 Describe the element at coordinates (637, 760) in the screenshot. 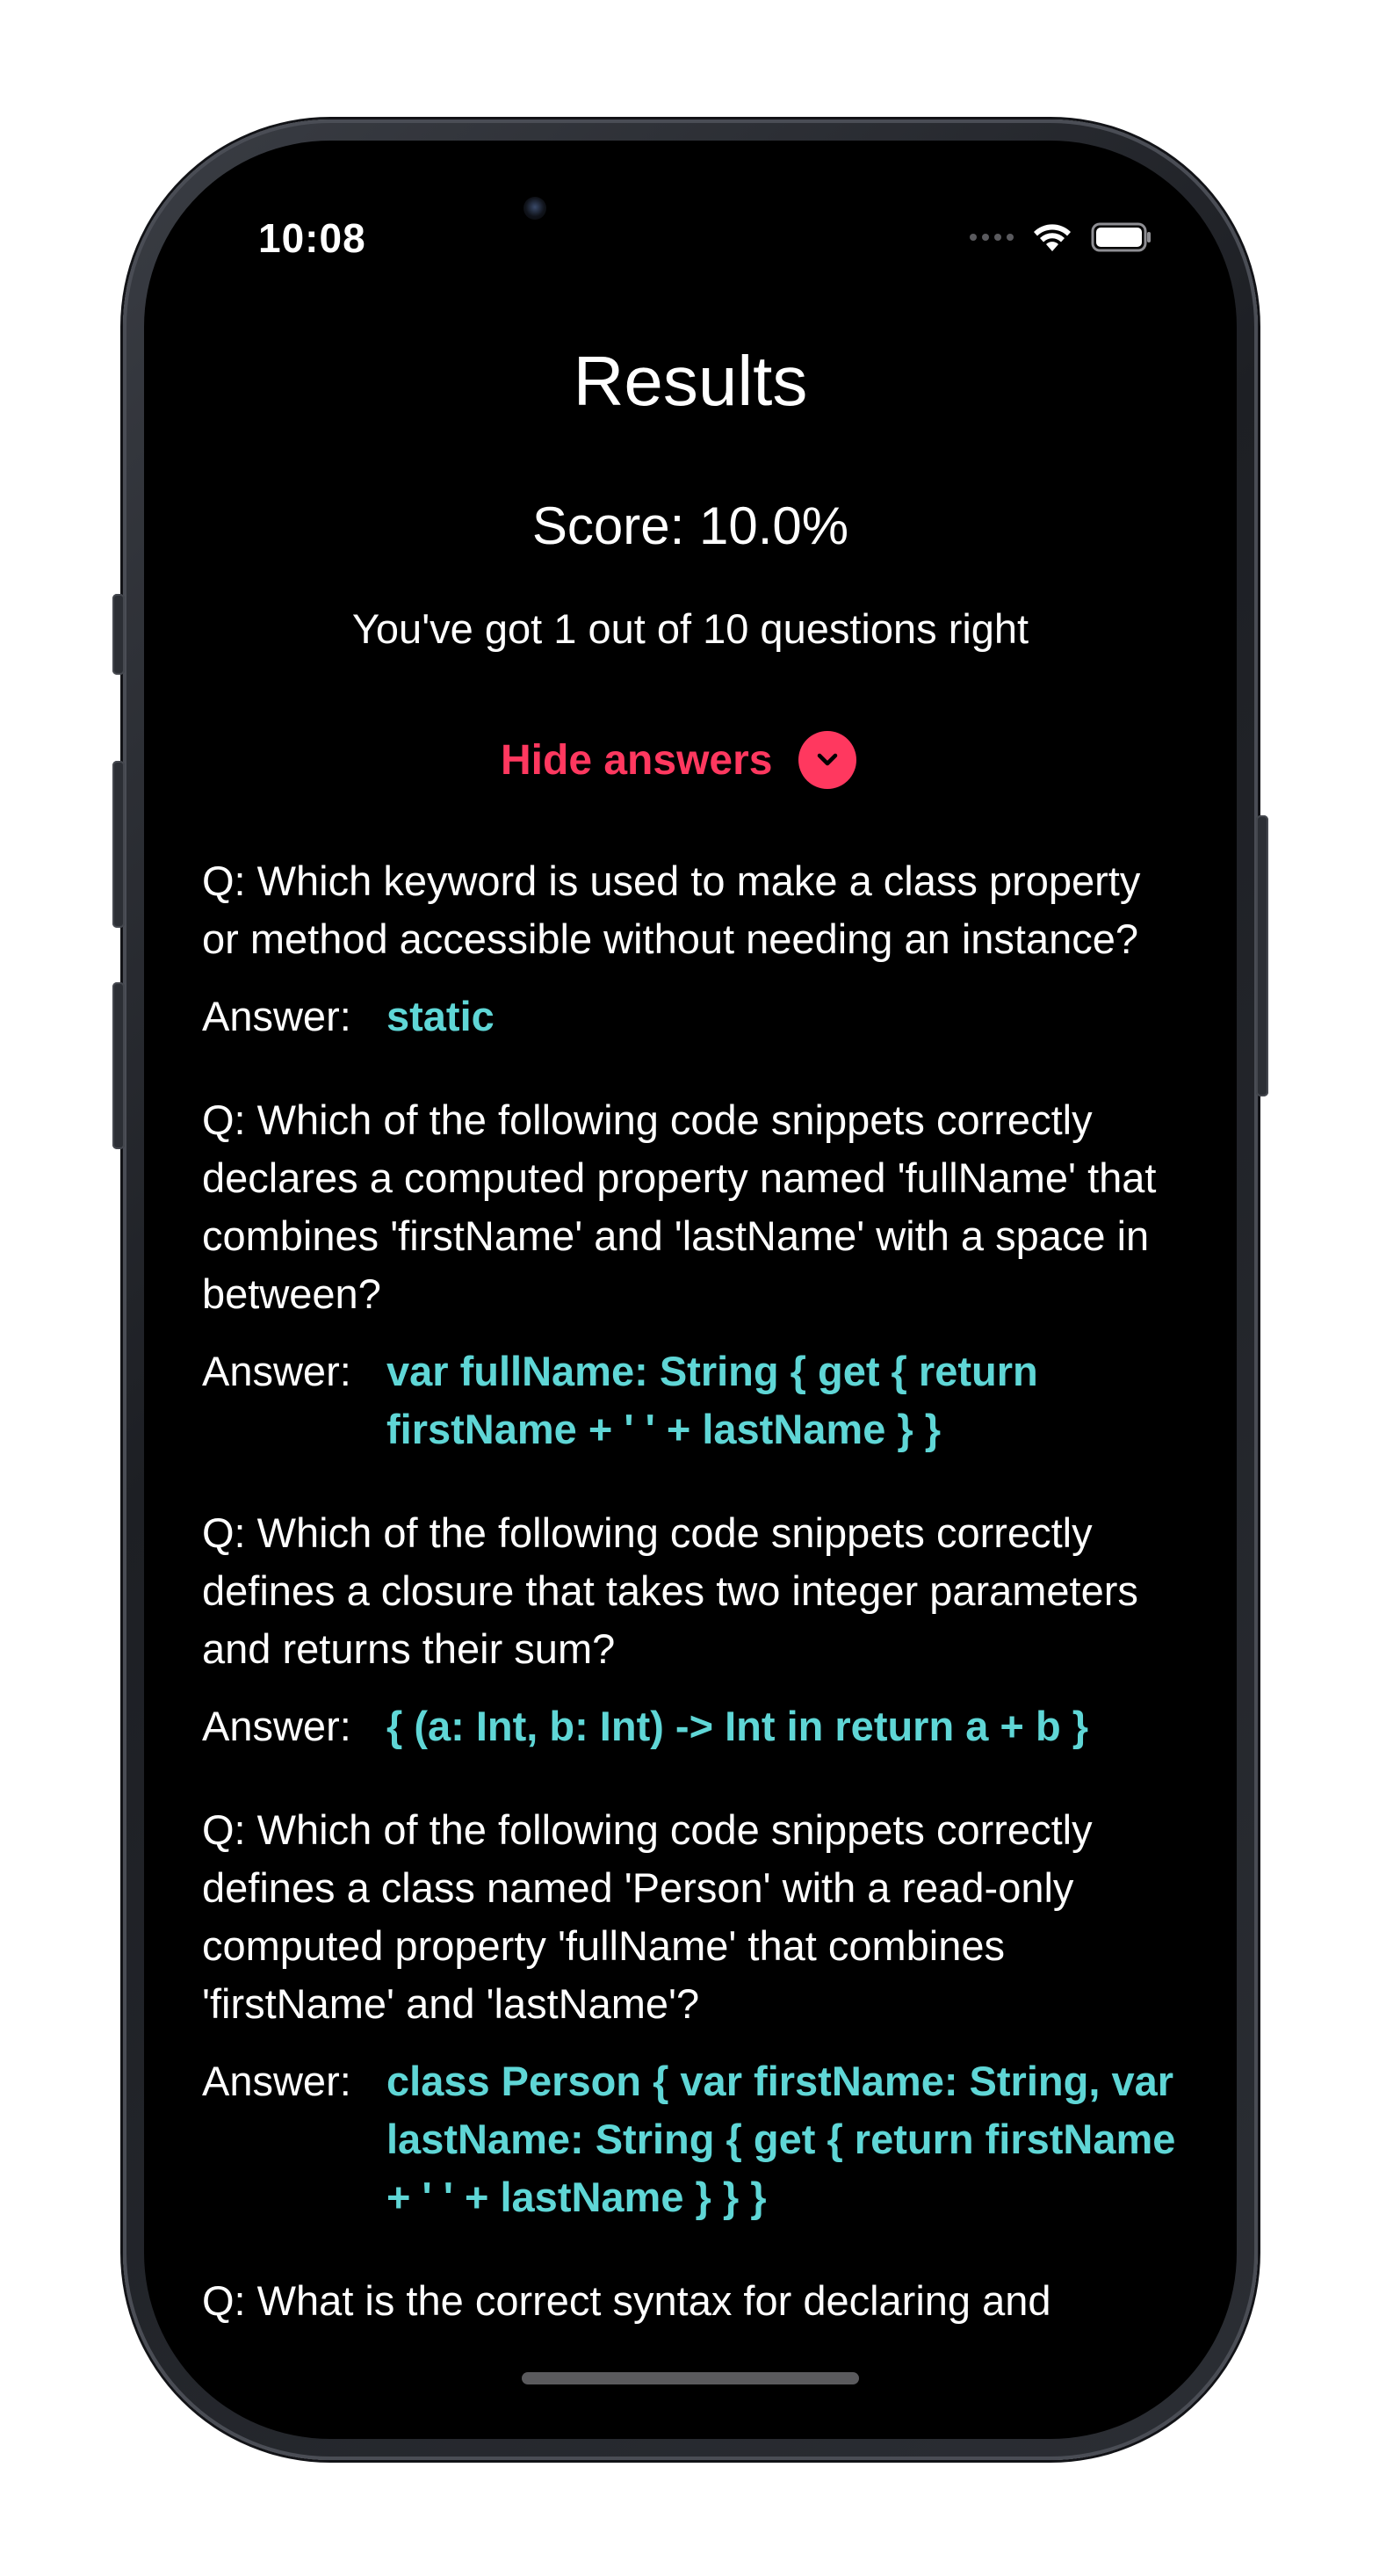

I see `hide-answers-label: Hide answers` at that location.